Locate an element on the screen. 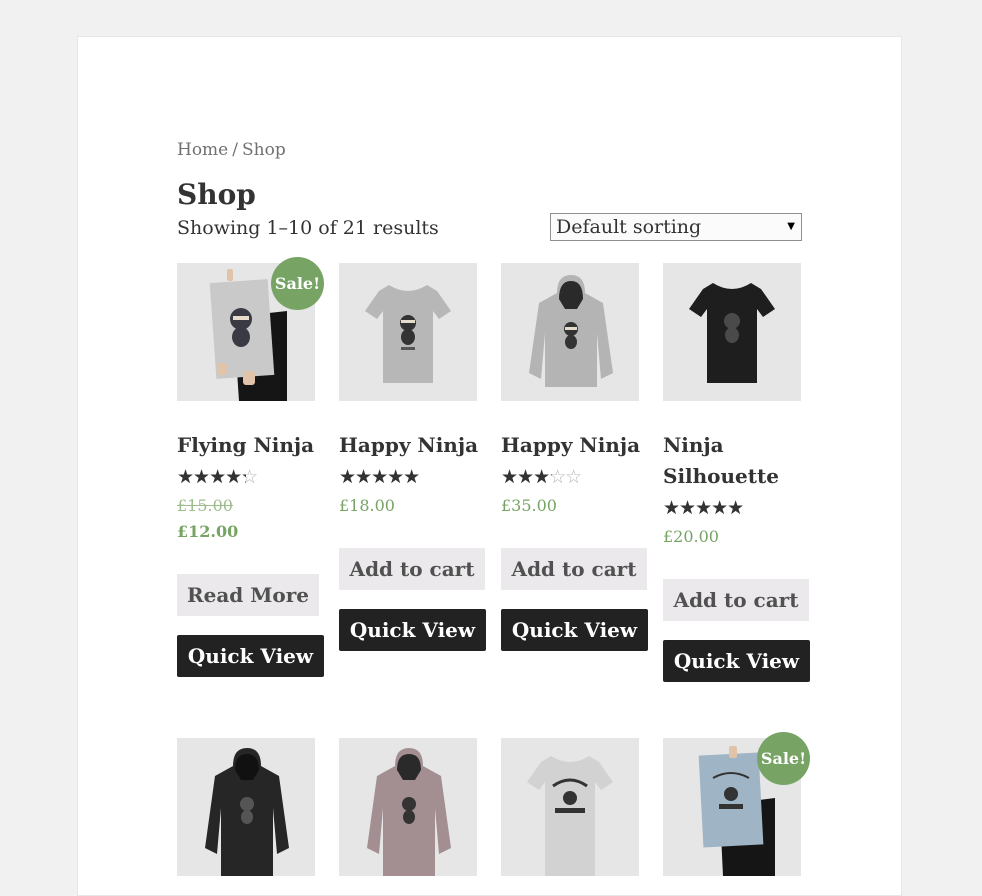  grey-tshirt-image is located at coordinates (408, 332).